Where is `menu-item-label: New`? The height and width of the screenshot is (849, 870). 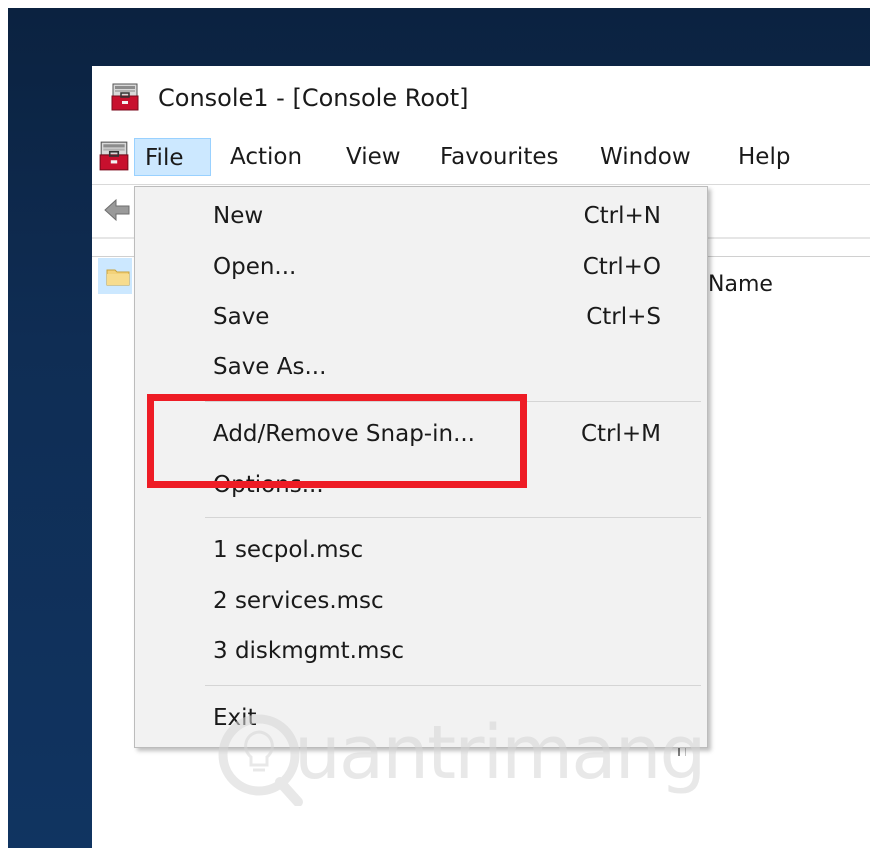 menu-item-label: New is located at coordinates (238, 216).